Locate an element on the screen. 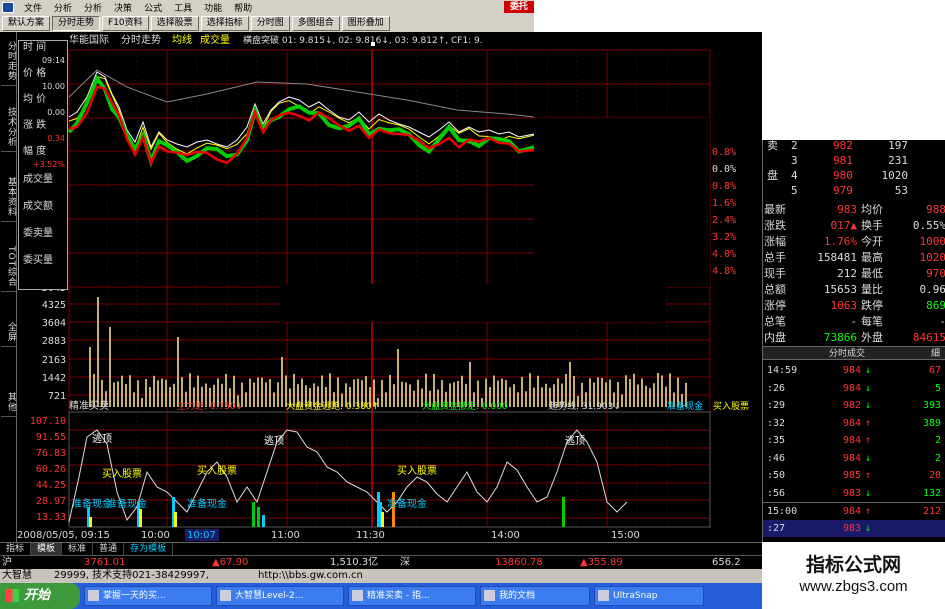  tick-row: :29 982 ↓ 393 is located at coordinates (854, 405).